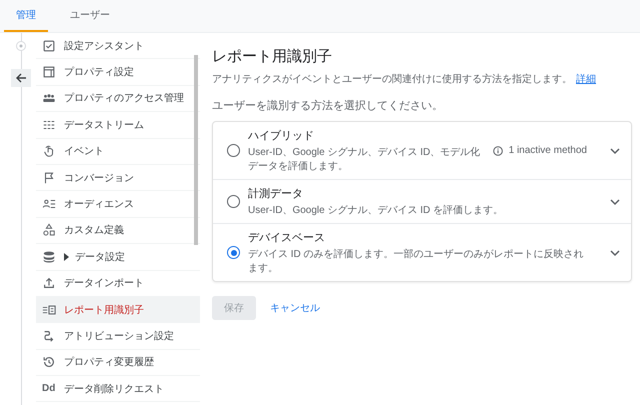 This screenshot has height=405, width=640. What do you see at coordinates (287, 238) in the screenshot?
I see `option-title: デバイスベース` at bounding box center [287, 238].